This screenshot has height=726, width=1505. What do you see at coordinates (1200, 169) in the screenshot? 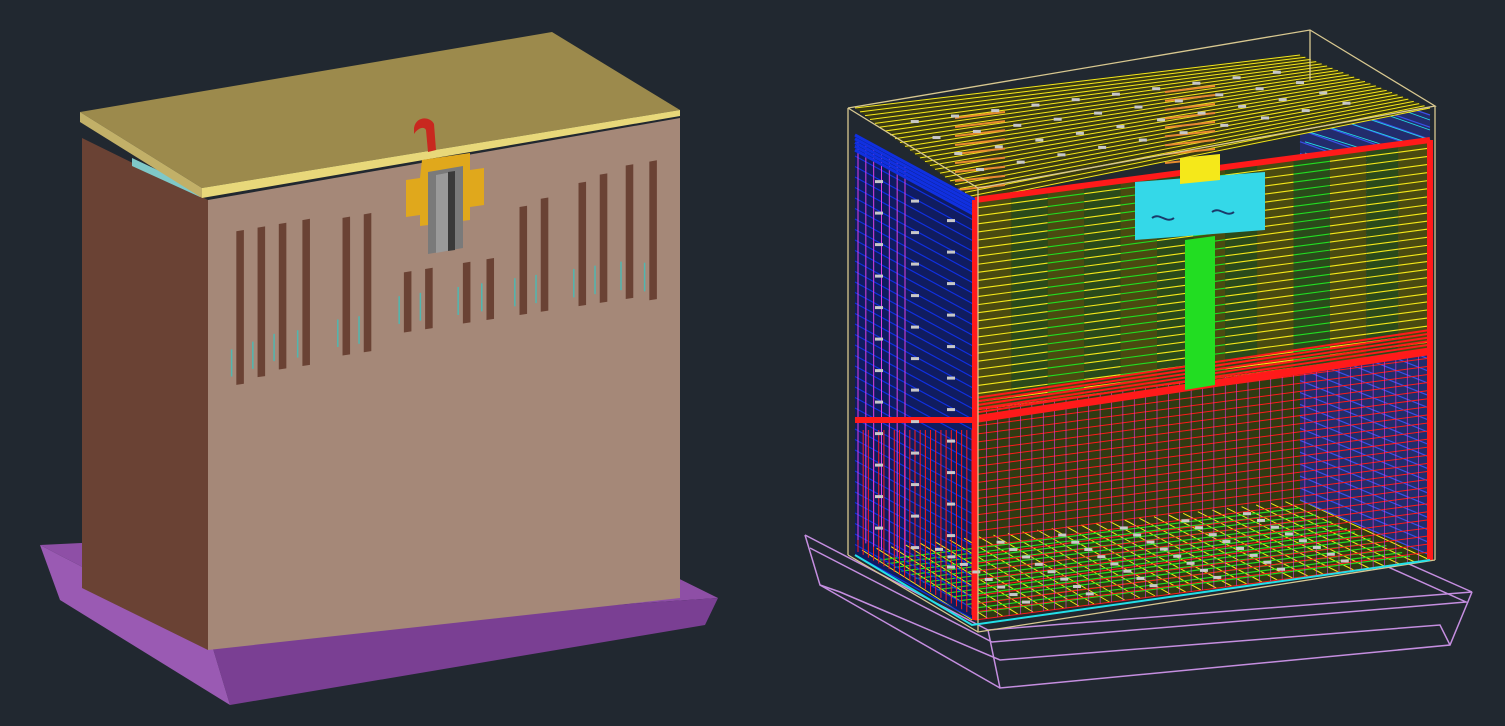
I see `label-panel-tab` at bounding box center [1200, 169].